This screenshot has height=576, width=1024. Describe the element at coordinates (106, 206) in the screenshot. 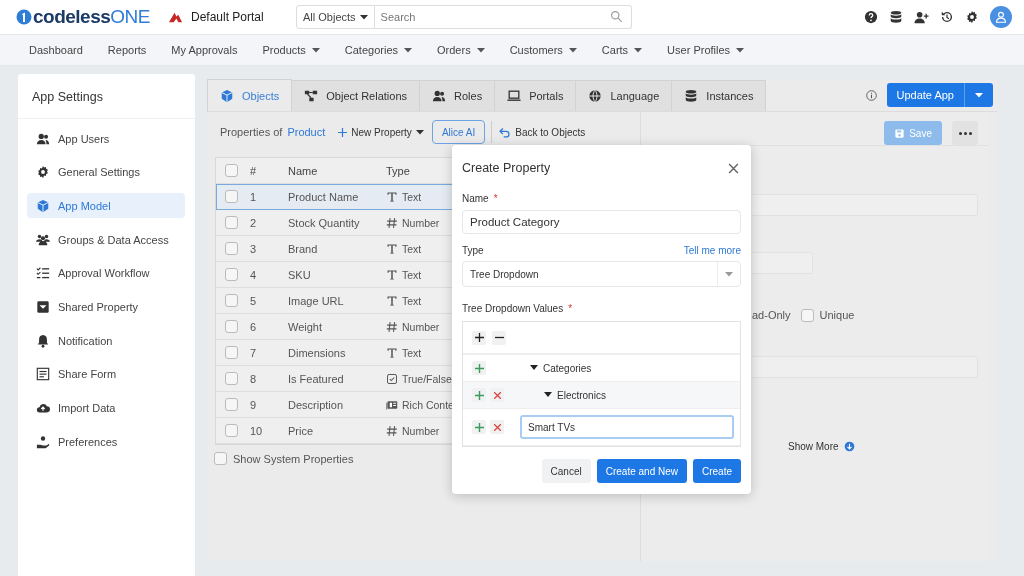

I see `sidebar-item: App Model` at that location.